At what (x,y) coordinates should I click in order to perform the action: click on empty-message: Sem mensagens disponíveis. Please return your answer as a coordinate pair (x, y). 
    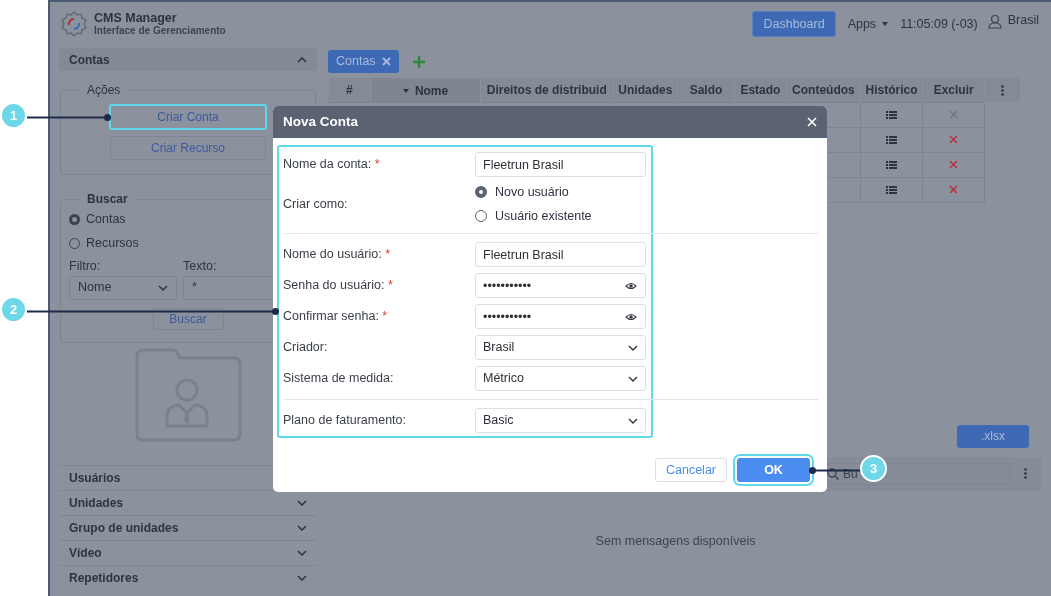
    Looking at the image, I should click on (675, 541).